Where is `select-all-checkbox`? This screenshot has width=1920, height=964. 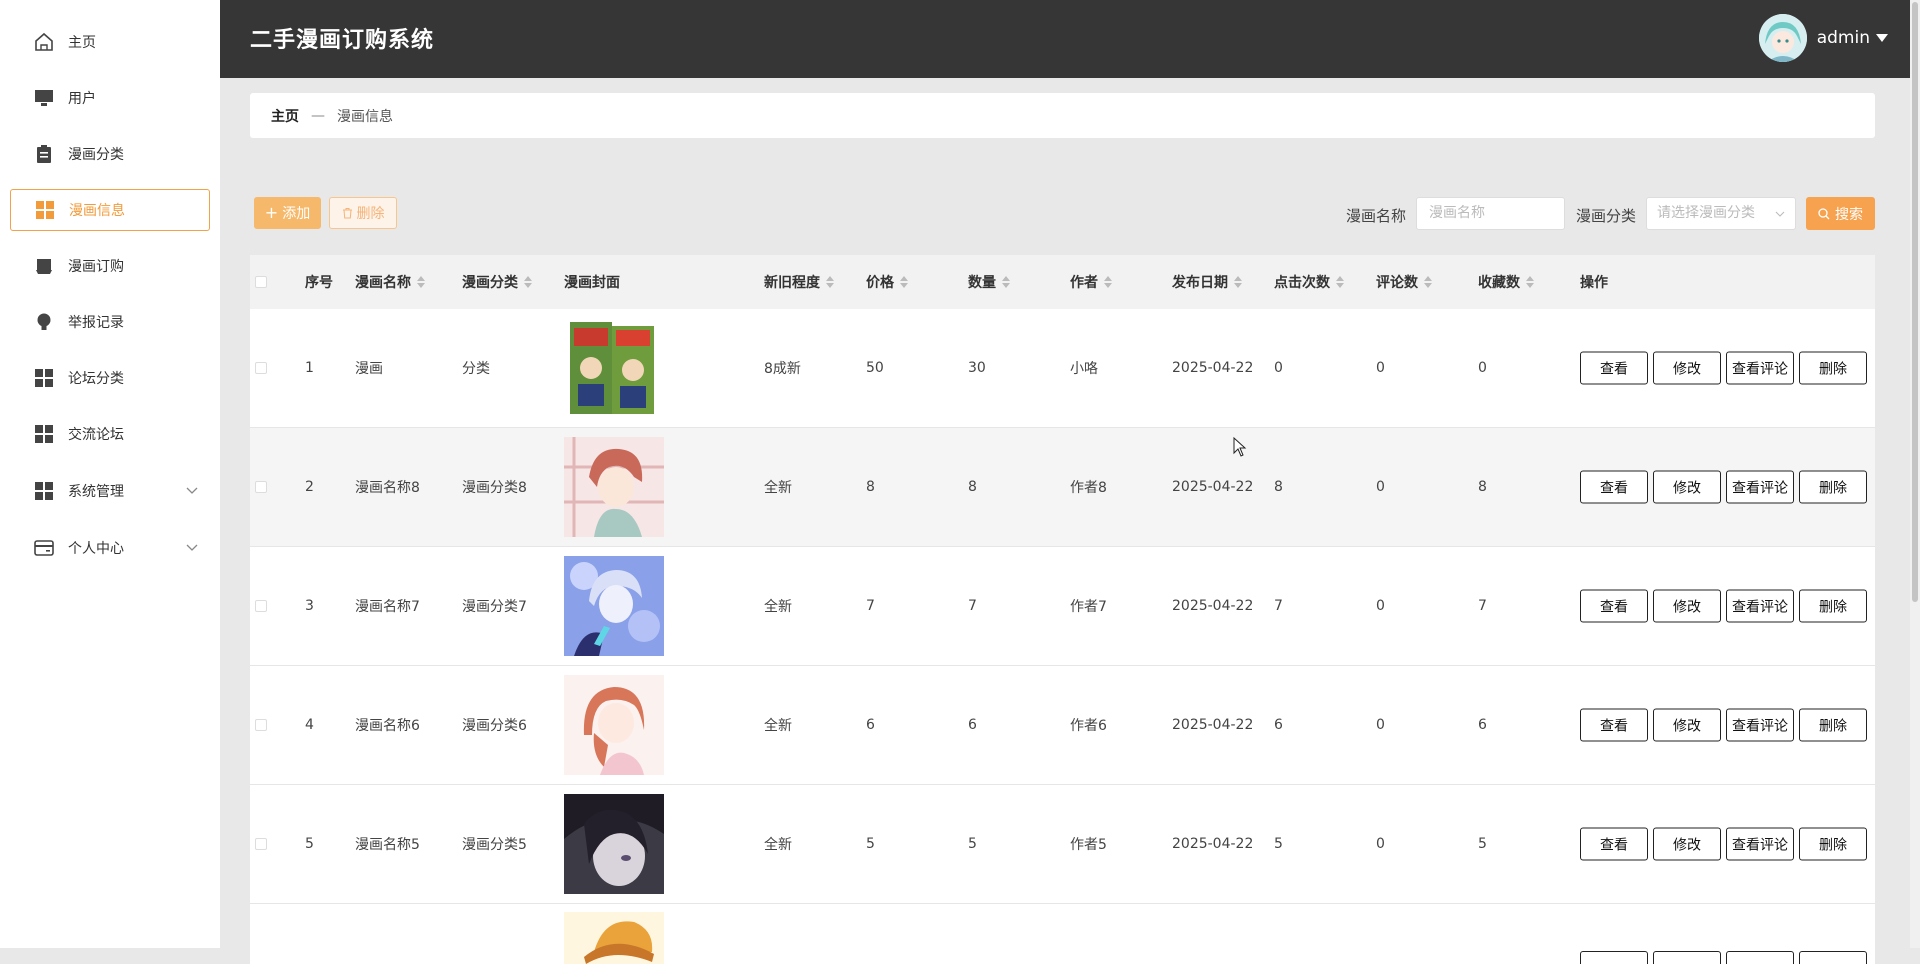 select-all-checkbox is located at coordinates (261, 282).